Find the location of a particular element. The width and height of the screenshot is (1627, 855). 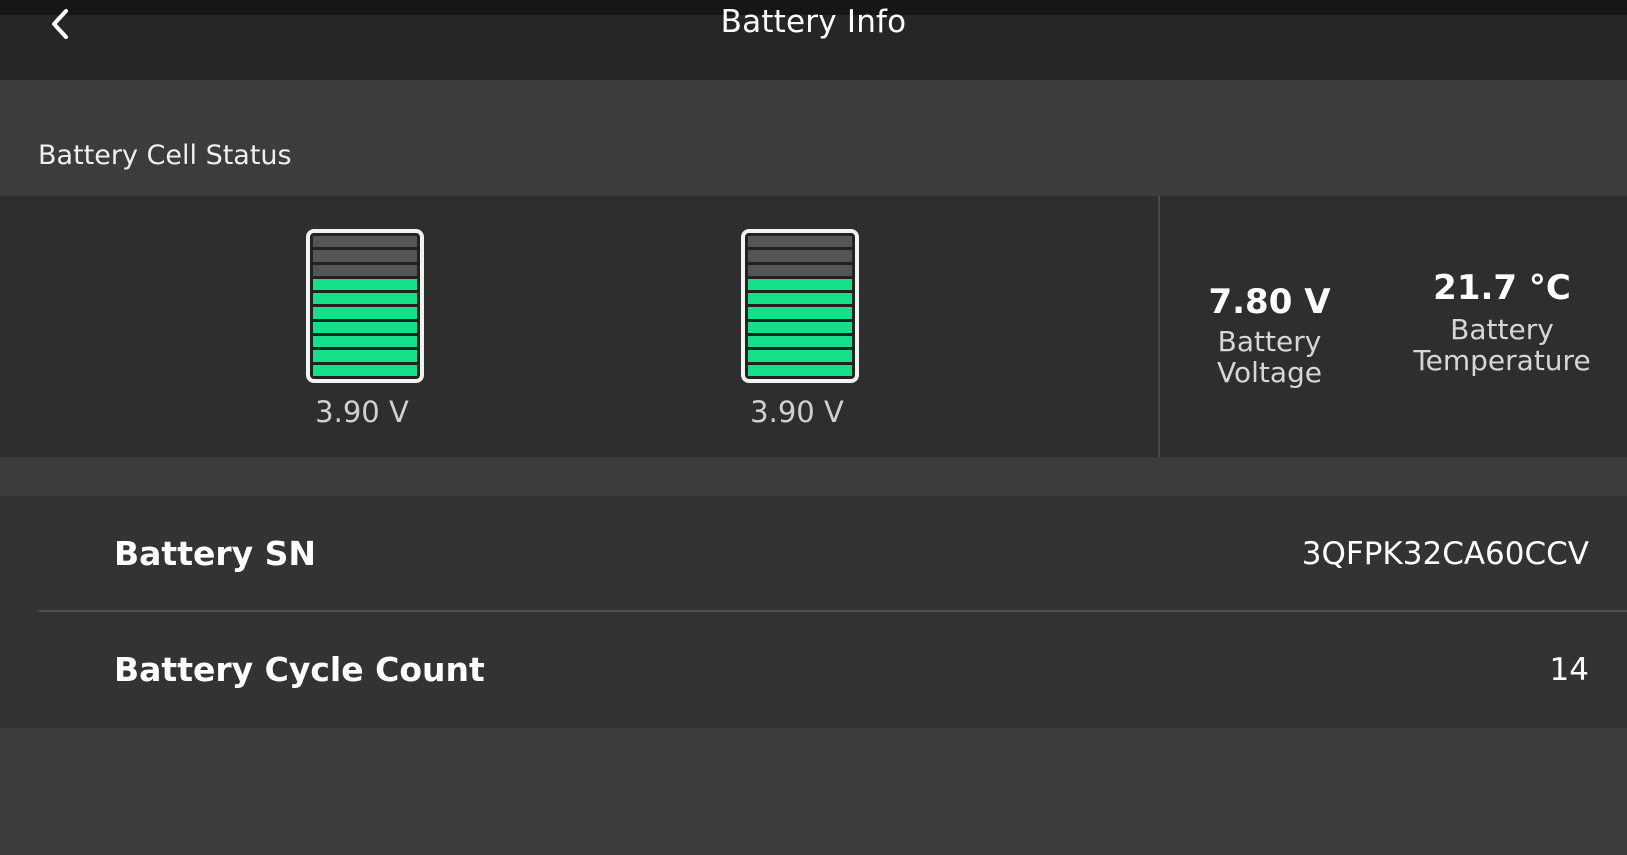

list-item-cycle-count: Battery Cycle Count 14 is located at coordinates (832, 670).